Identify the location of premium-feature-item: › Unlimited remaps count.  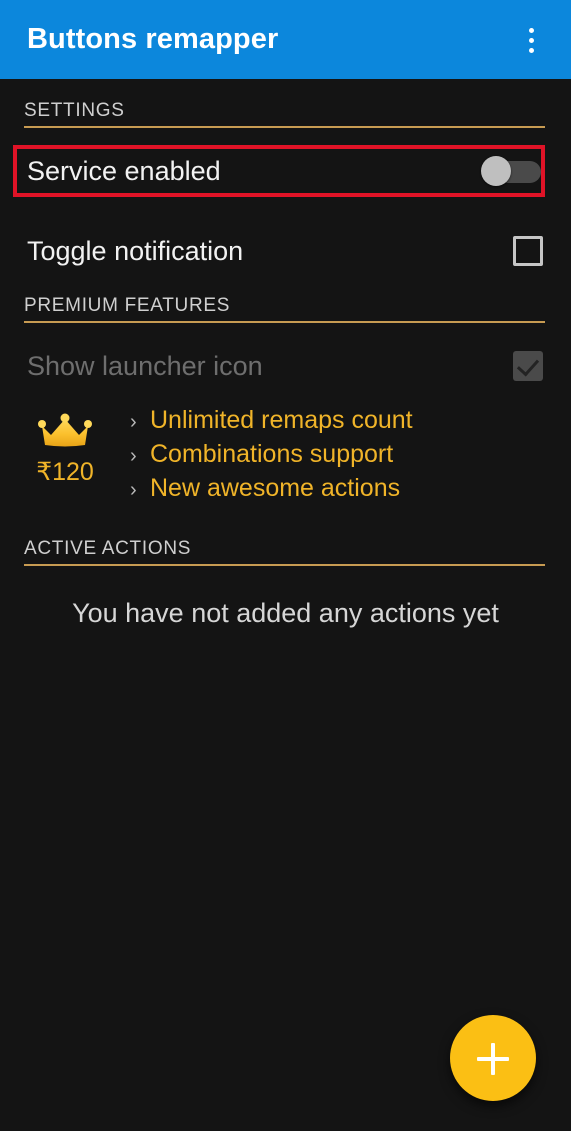
(271, 423).